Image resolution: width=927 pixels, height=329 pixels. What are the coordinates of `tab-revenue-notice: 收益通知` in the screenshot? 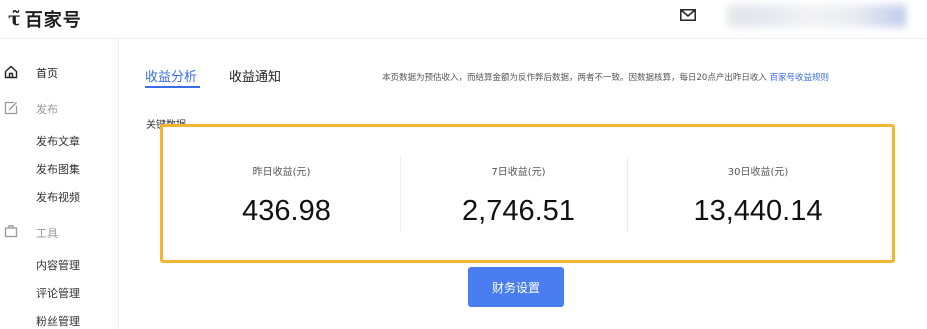 It's located at (255, 75).